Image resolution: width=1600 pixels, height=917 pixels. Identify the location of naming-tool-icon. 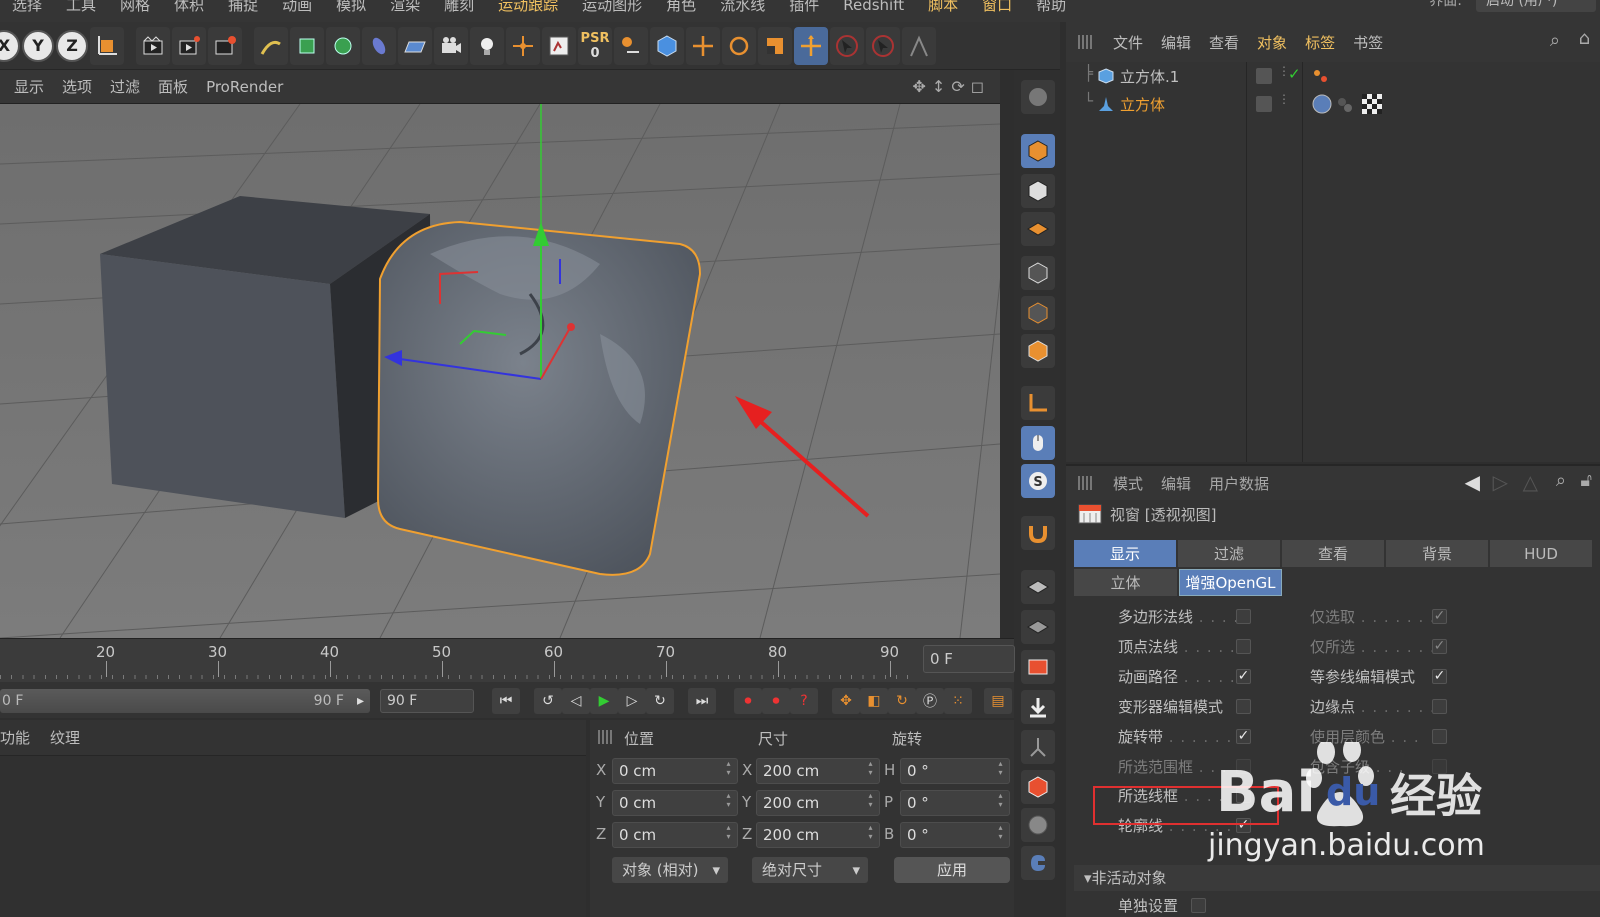
(631, 45).